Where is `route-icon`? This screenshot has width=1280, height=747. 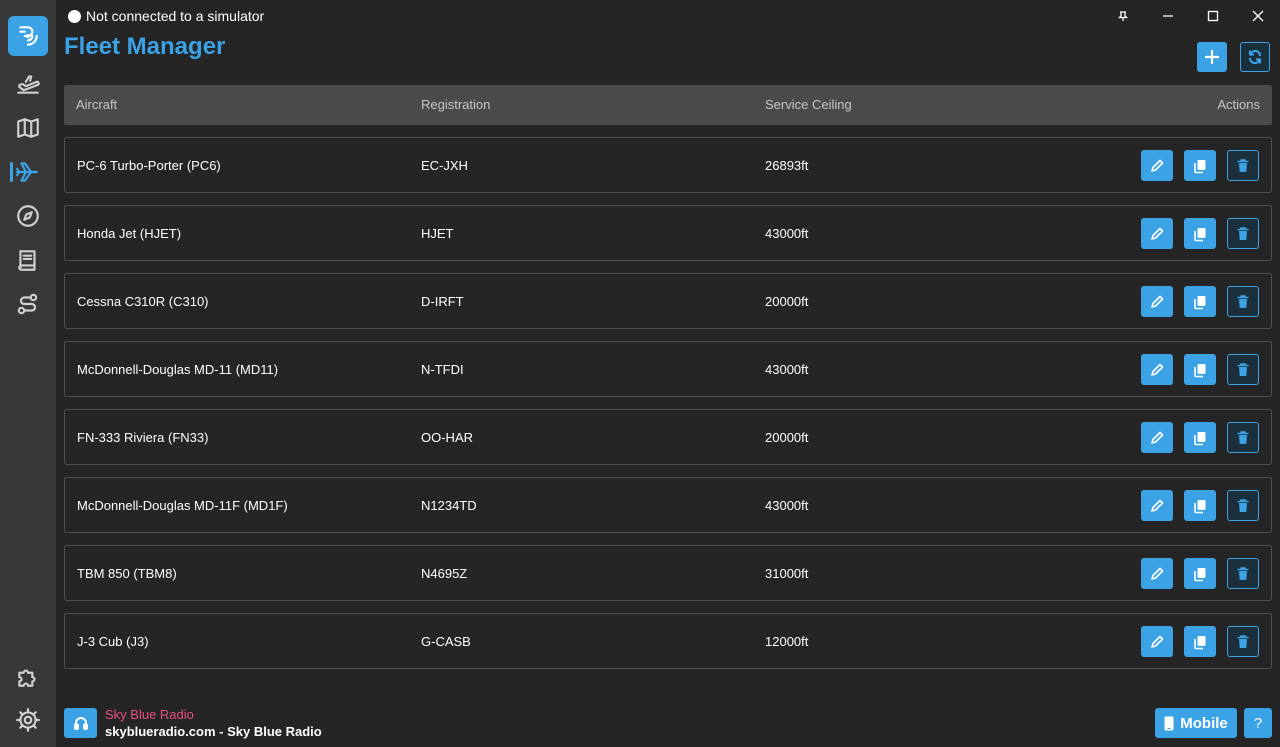 route-icon is located at coordinates (27, 304).